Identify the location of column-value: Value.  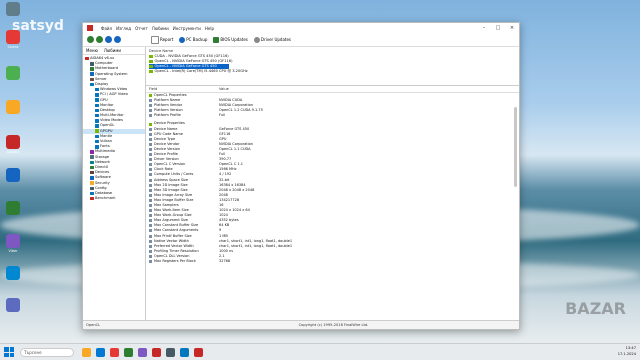
(224, 89).